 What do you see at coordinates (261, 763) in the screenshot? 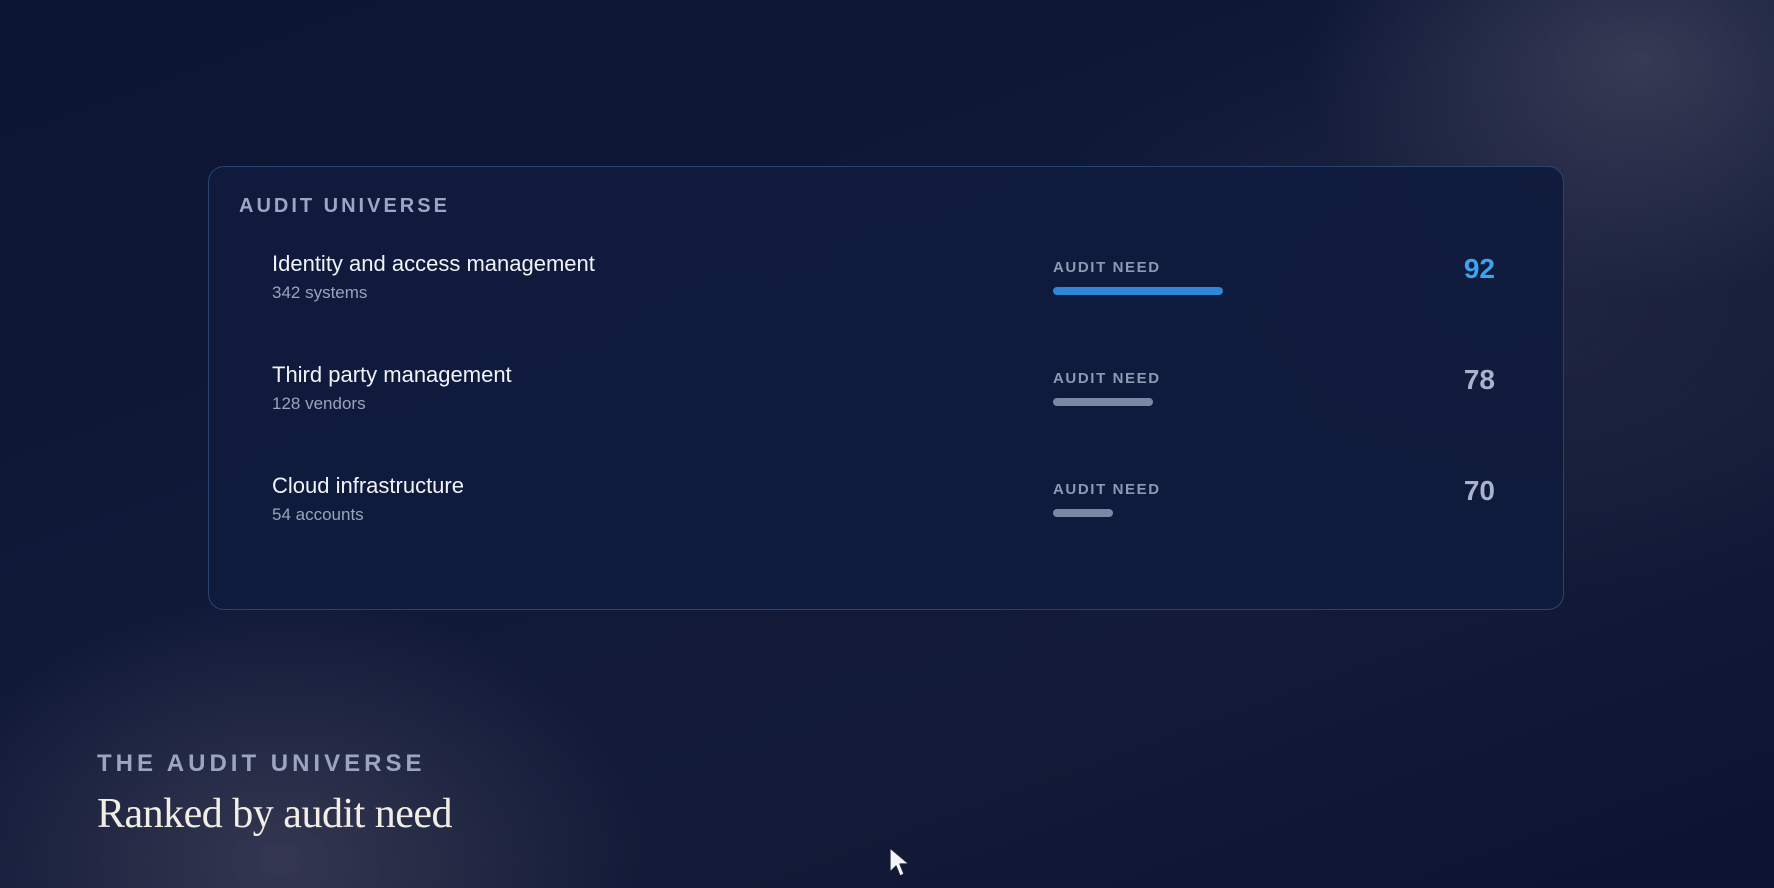
I see `section-eyebrow: THE AUDIT UNIVERSE` at bounding box center [261, 763].